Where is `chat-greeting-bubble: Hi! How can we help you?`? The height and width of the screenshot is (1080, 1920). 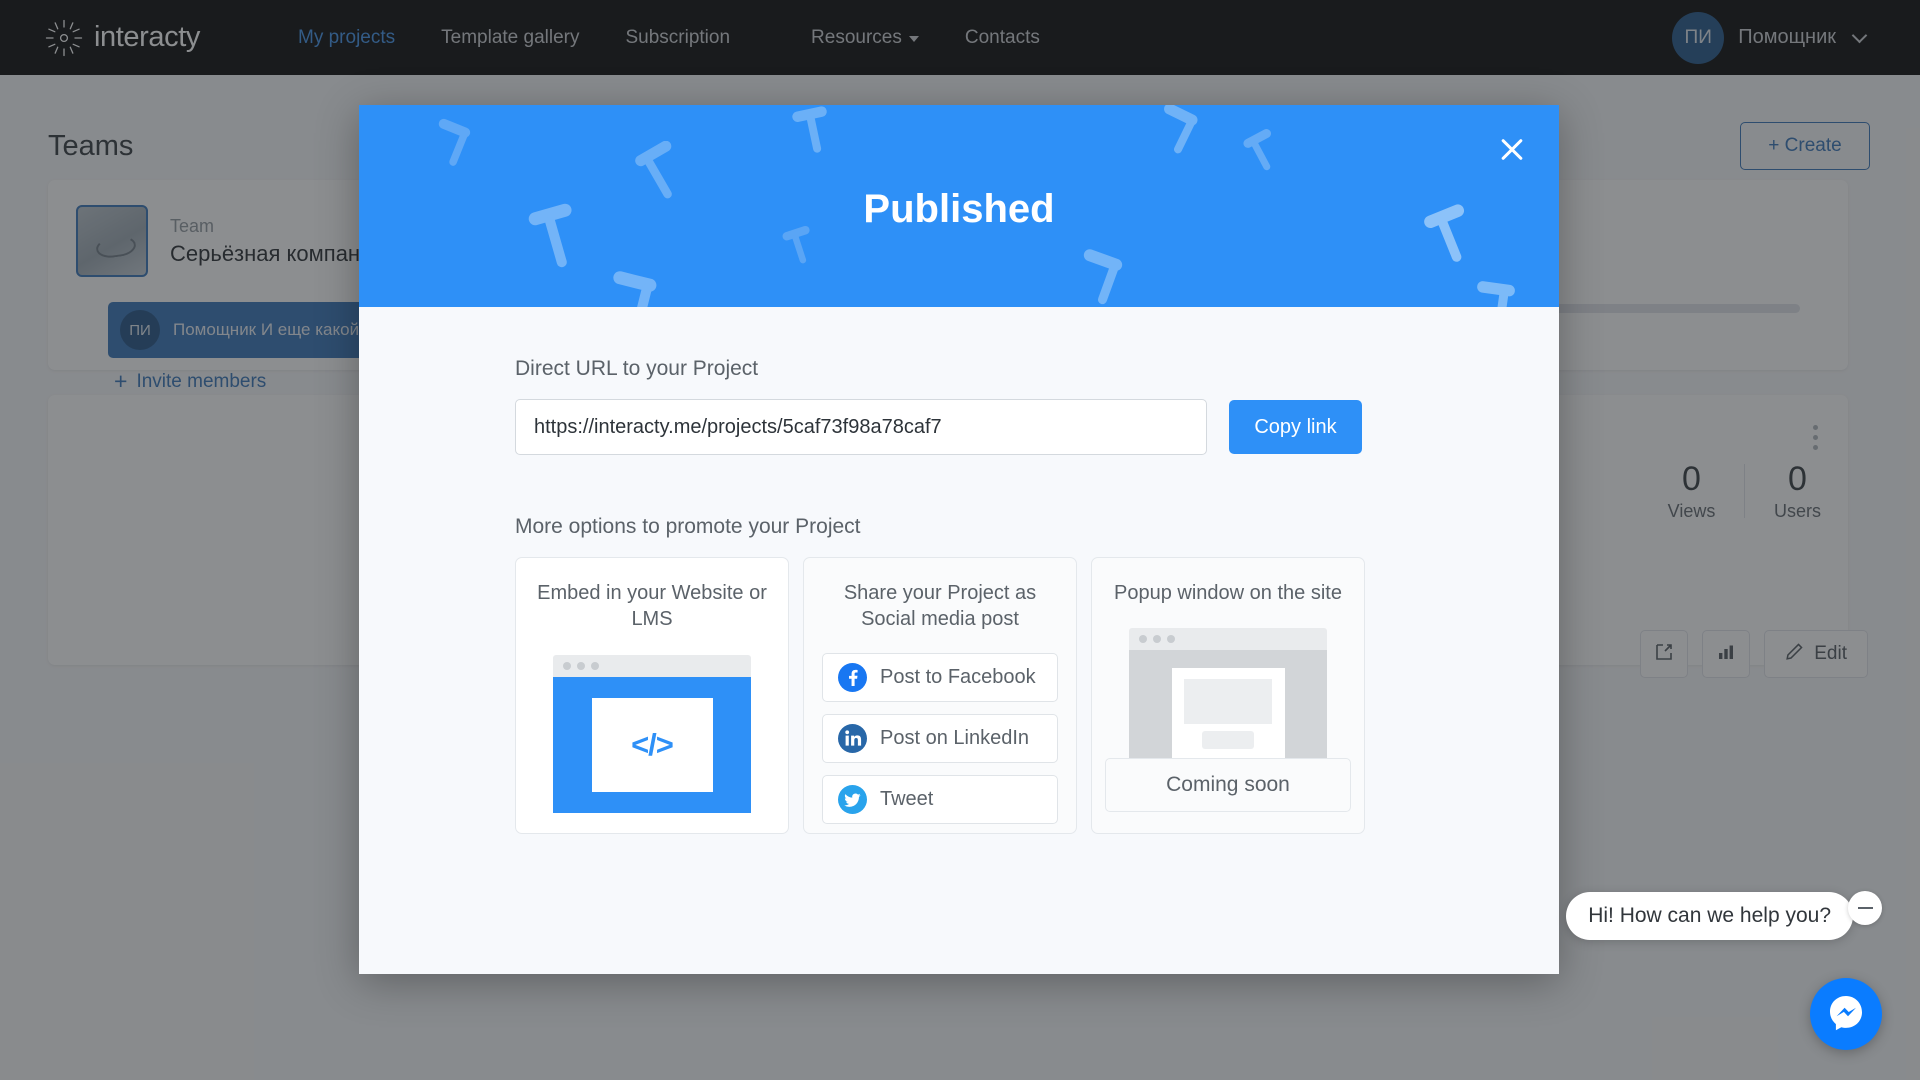
chat-greeting-bubble: Hi! How can we help you? is located at coordinates (1709, 916).